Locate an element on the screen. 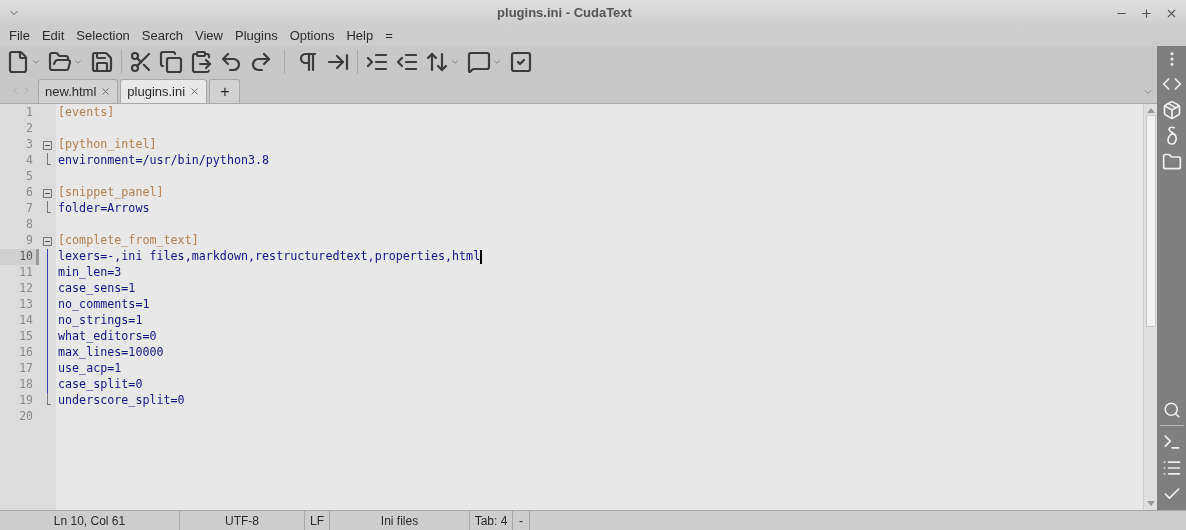 The width and height of the screenshot is (1186, 530). tab: plugins.ini is located at coordinates (164, 91).